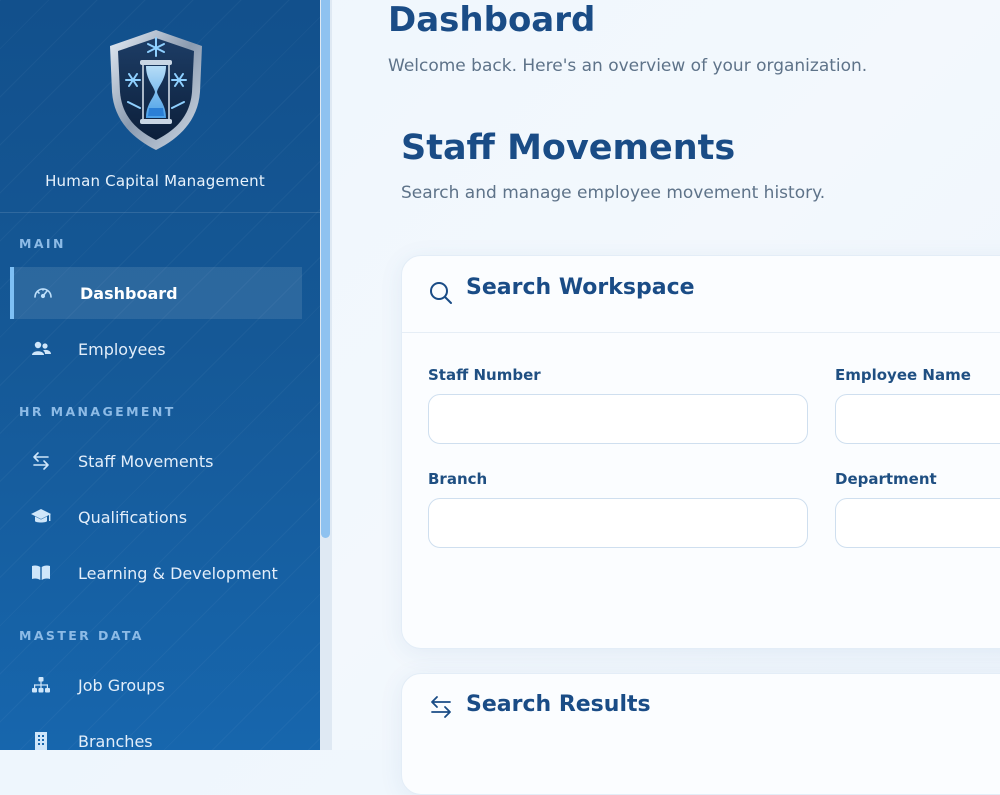 The height and width of the screenshot is (795, 1000). I want to click on sidebar-item-label: Employees, so click(122, 349).